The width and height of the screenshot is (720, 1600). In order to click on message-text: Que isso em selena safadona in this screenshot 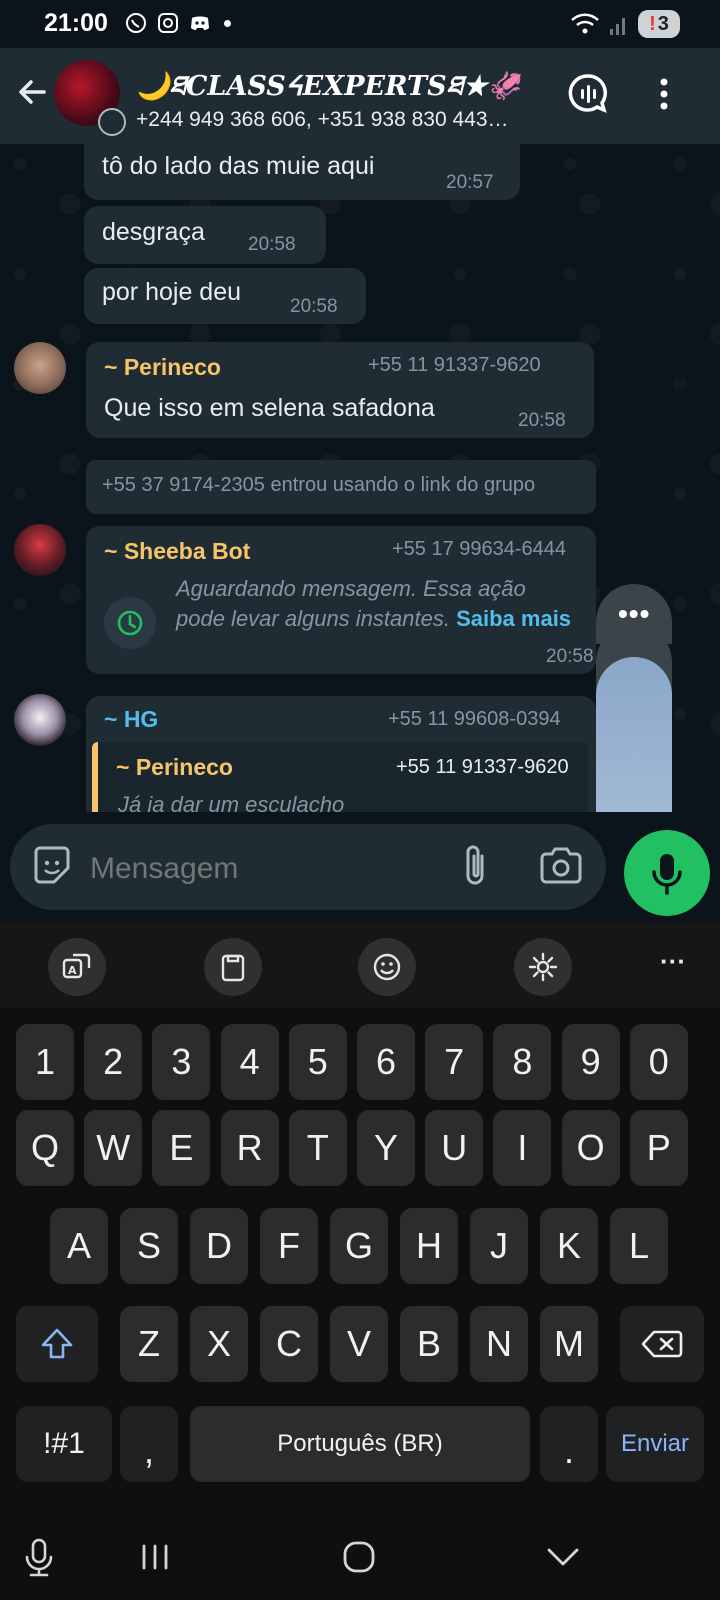, I will do `click(269, 408)`.